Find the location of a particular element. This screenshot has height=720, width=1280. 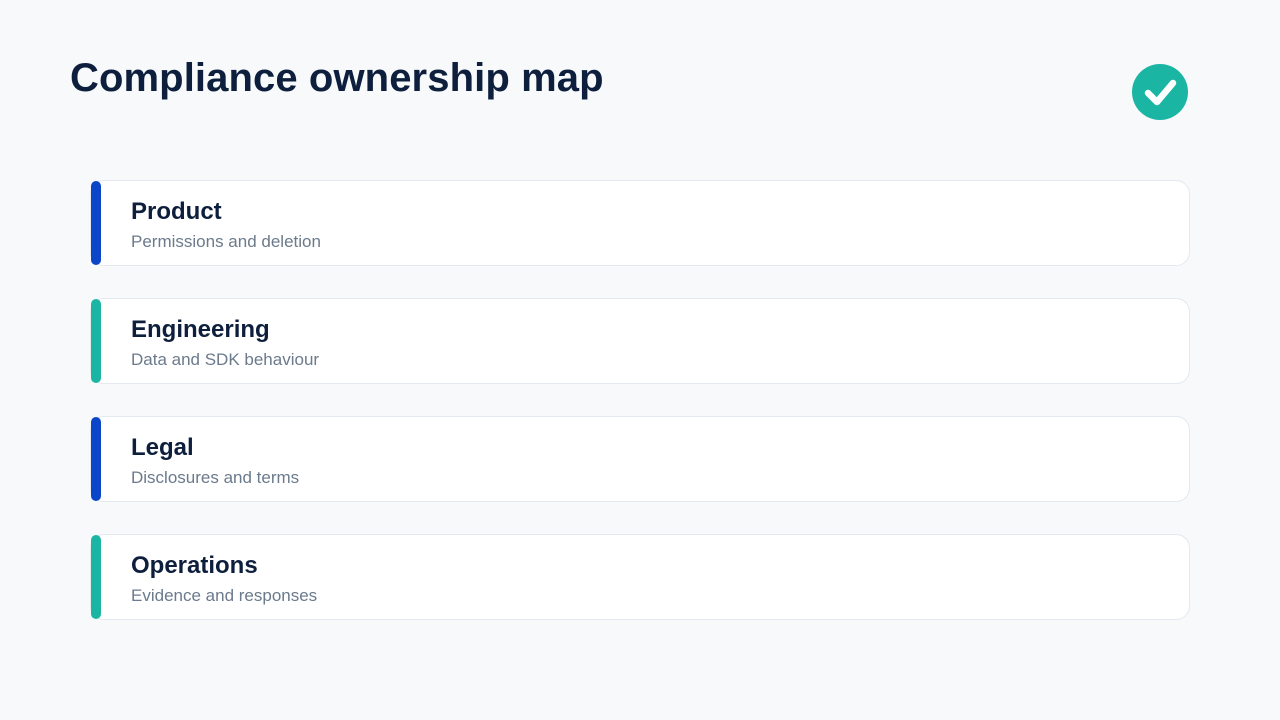

card-title: Legal is located at coordinates (162, 447).